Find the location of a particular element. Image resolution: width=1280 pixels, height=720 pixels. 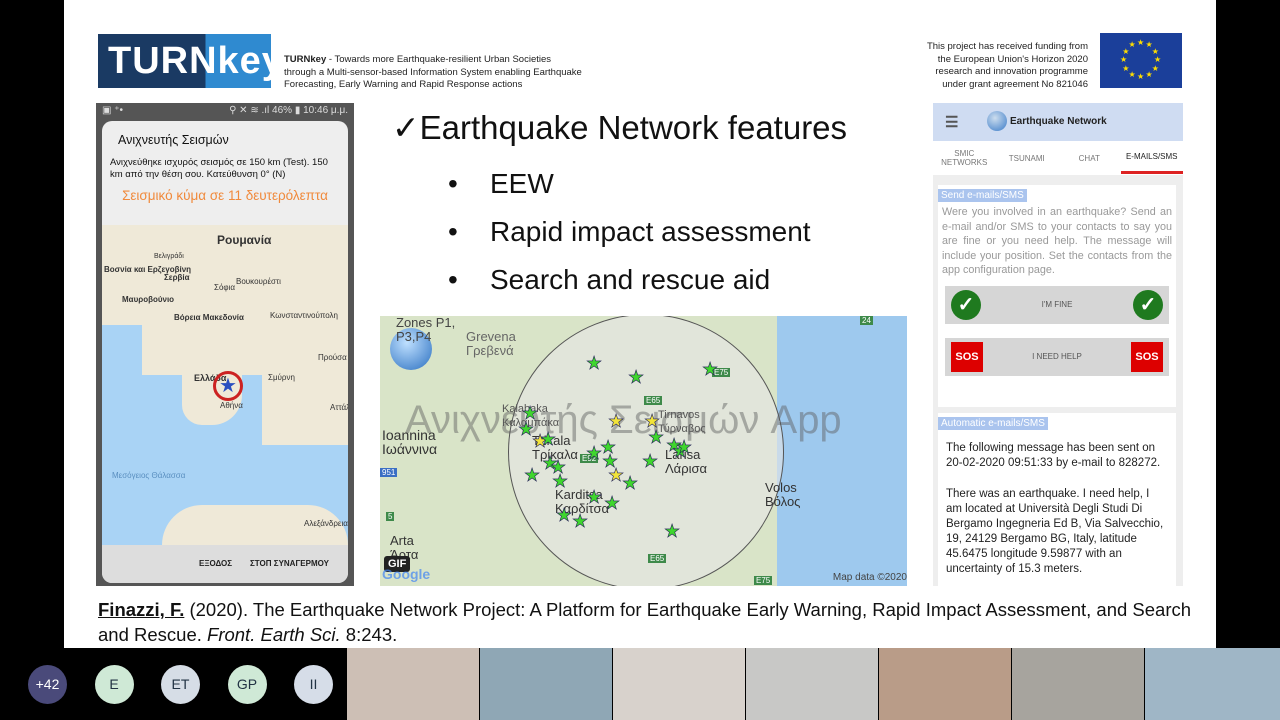

tab-seismic-networks: SMIC NETWORKS is located at coordinates (964, 158).